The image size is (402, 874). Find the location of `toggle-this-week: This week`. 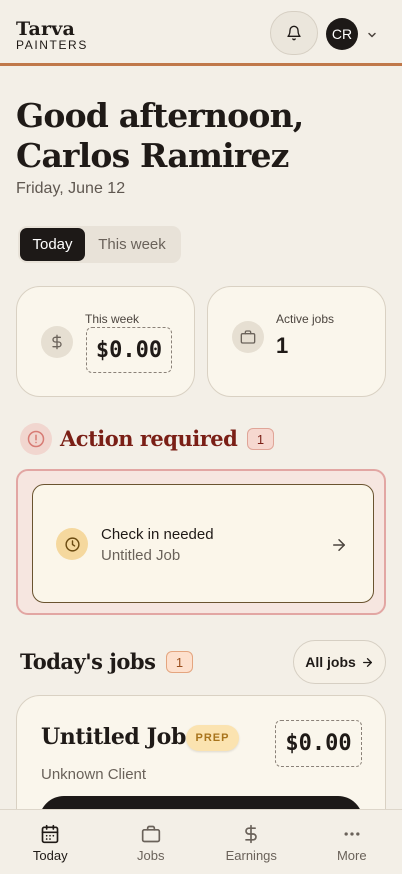

toggle-this-week: This week is located at coordinates (132, 244).